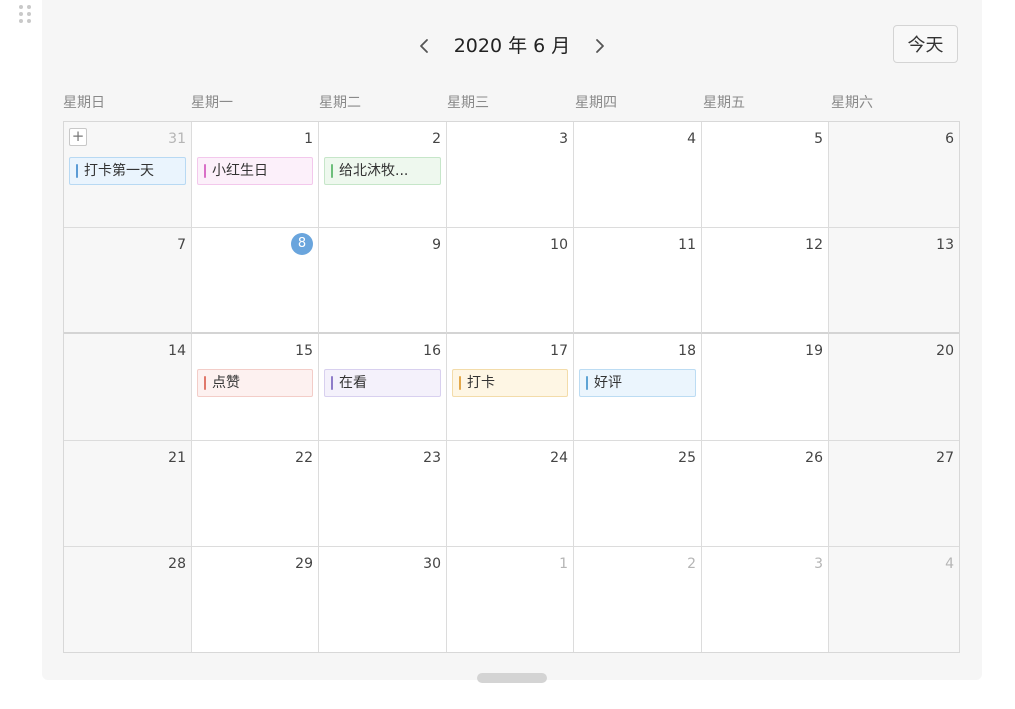  I want to click on calendar-day-cell: 7, so click(128, 281).